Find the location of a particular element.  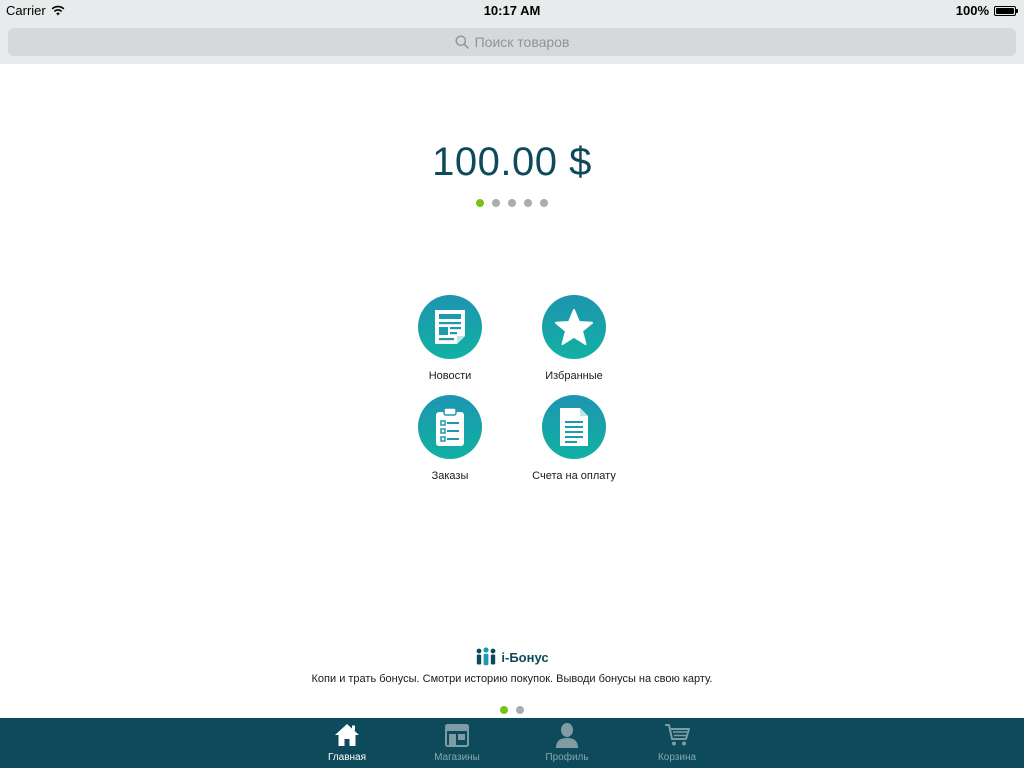

battery-percent: 100% is located at coordinates (972, 10).